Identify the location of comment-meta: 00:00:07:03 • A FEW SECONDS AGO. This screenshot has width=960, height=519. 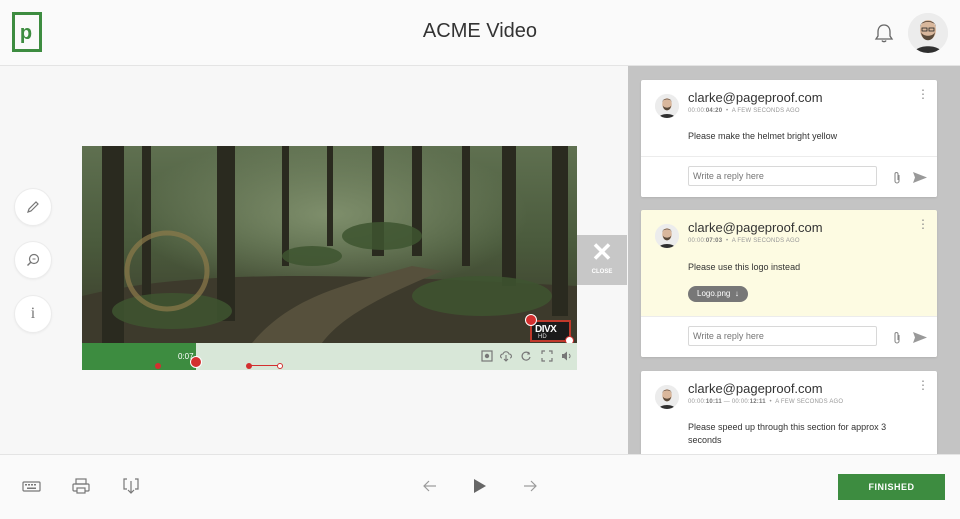
(744, 241).